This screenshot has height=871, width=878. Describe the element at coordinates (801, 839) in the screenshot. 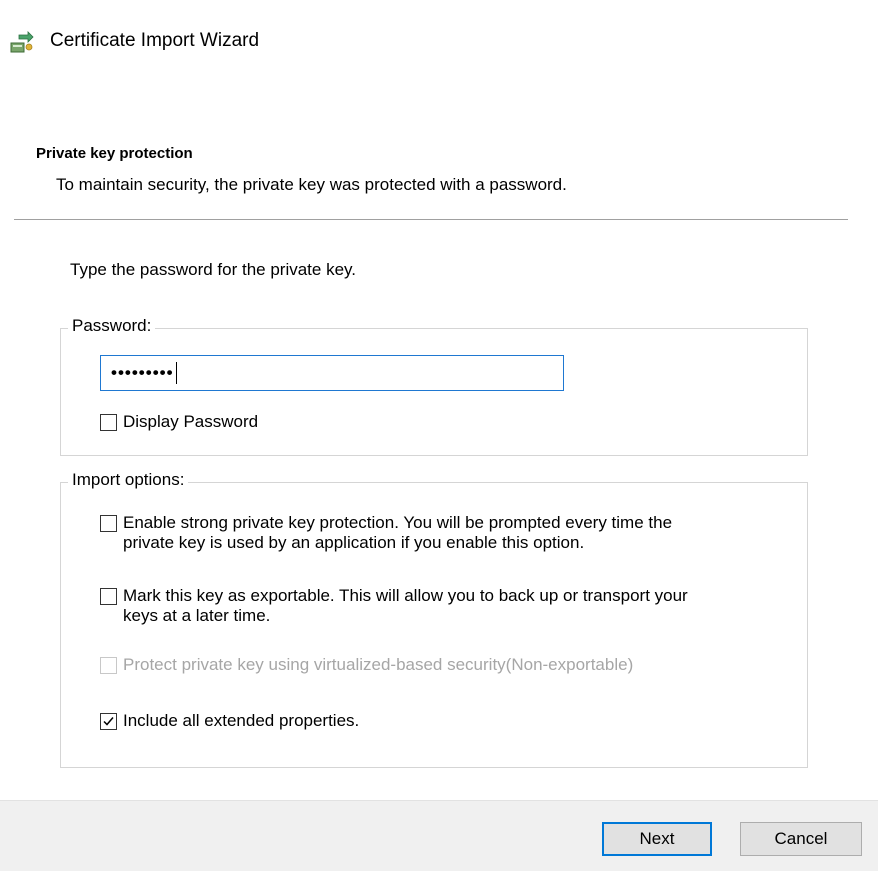

I see `cancel-button: Cancel` at that location.